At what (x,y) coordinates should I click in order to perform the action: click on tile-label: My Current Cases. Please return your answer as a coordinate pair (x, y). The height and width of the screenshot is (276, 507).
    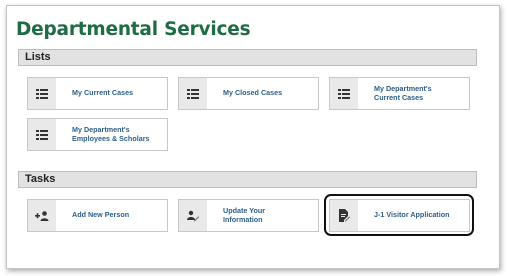
    Looking at the image, I should click on (103, 93).